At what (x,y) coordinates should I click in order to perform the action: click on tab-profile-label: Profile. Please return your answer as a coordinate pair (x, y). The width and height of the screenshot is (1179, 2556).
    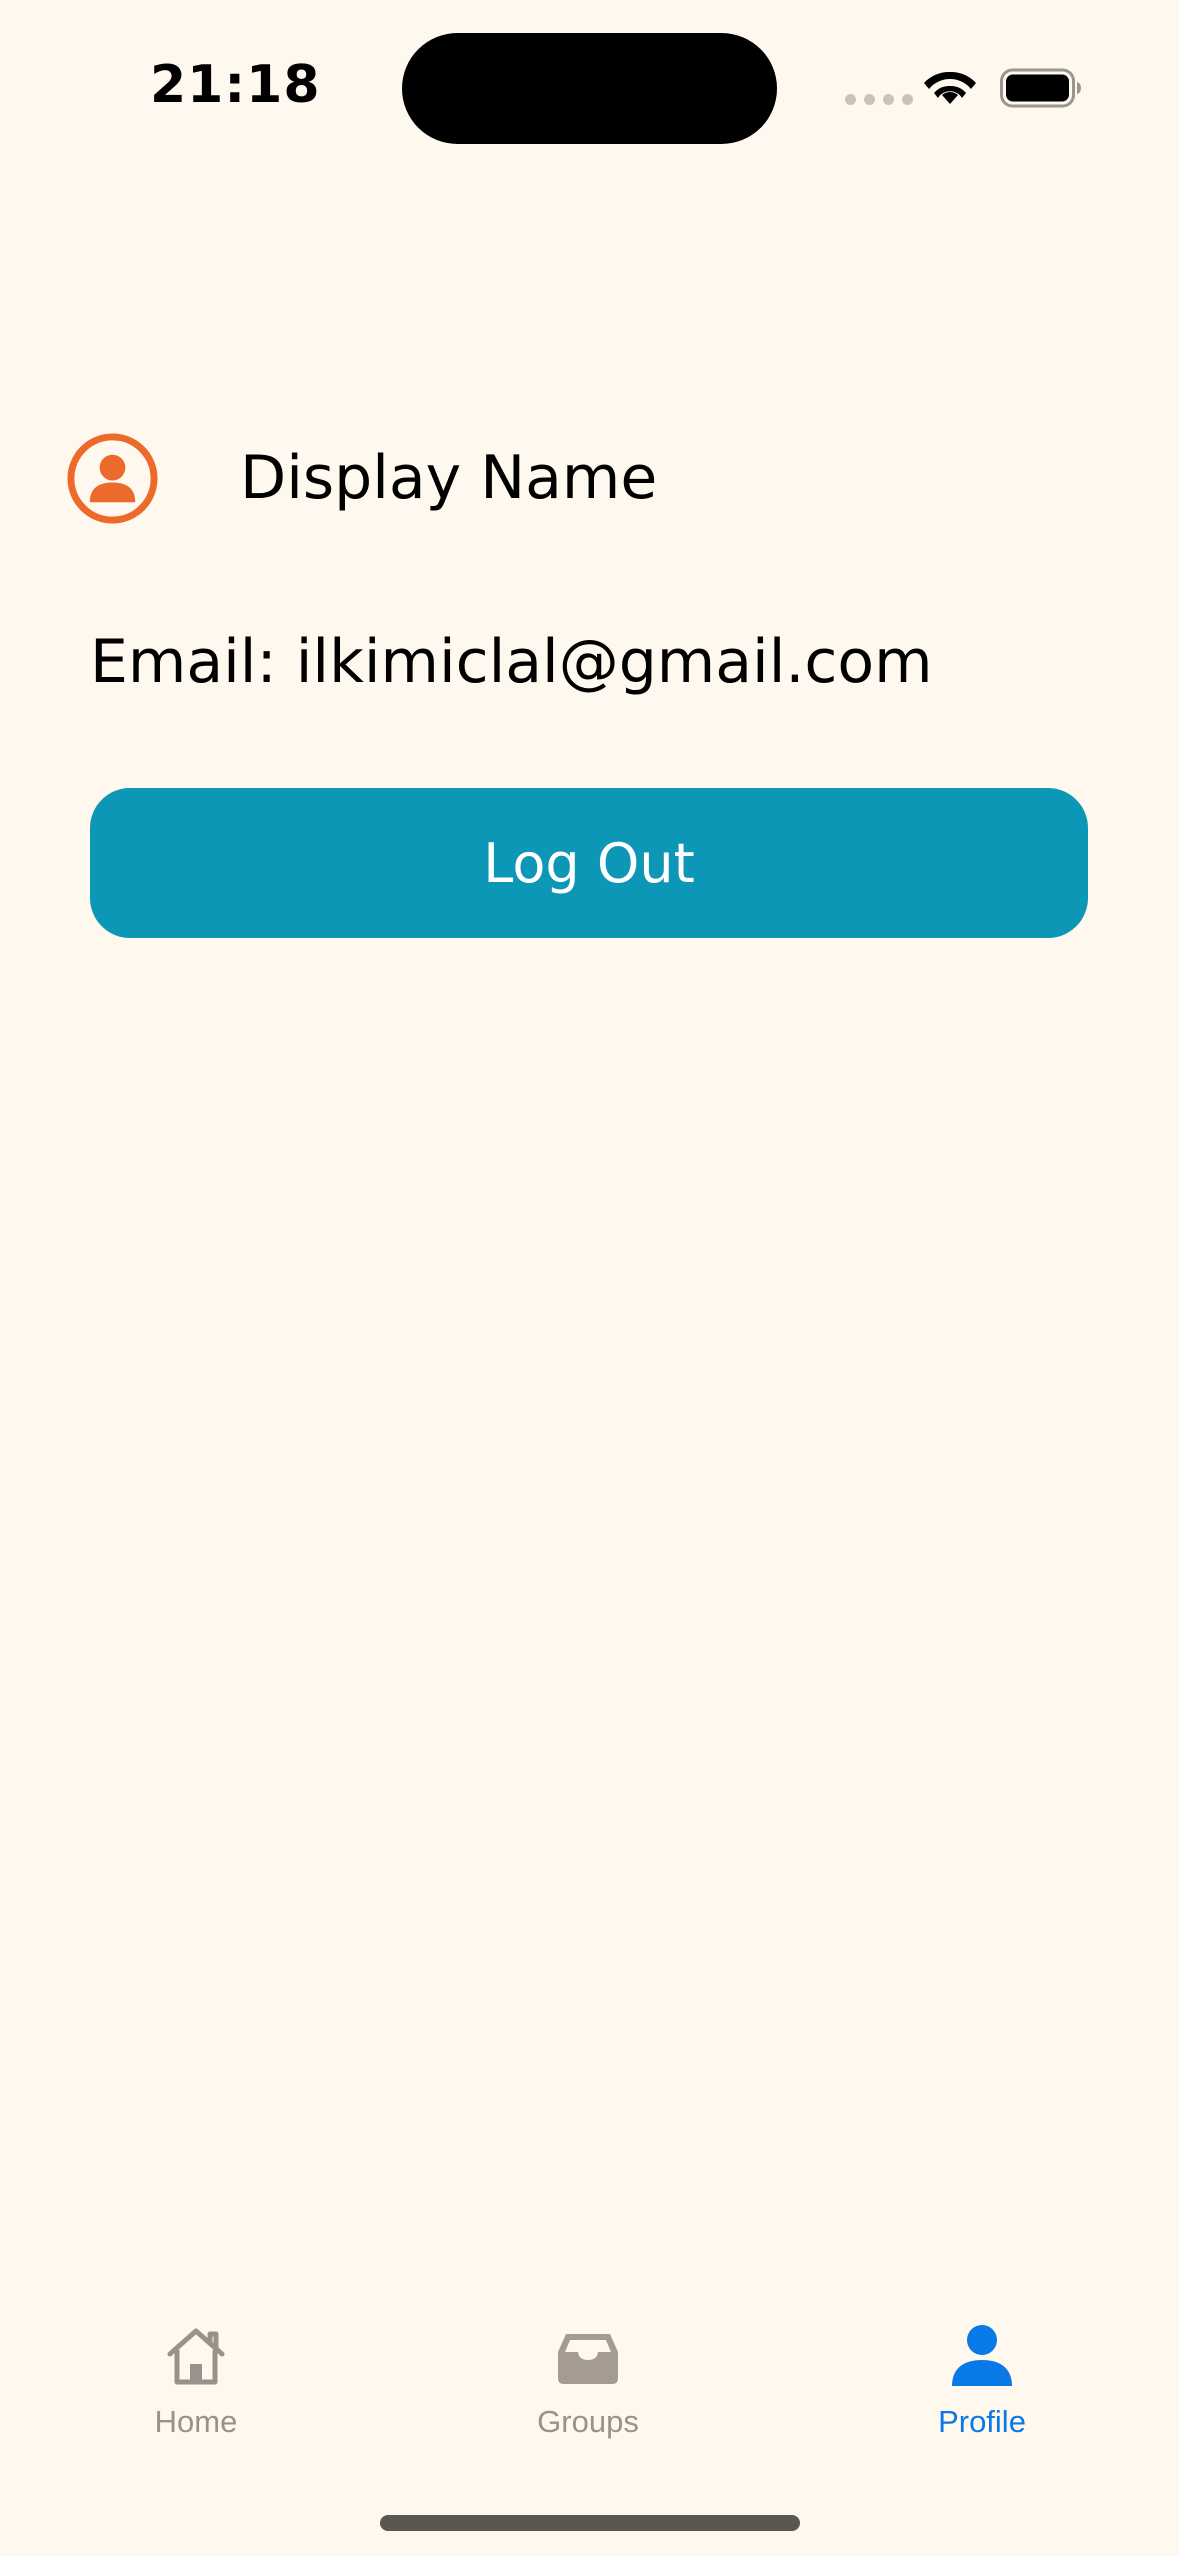
    Looking at the image, I should click on (982, 2421).